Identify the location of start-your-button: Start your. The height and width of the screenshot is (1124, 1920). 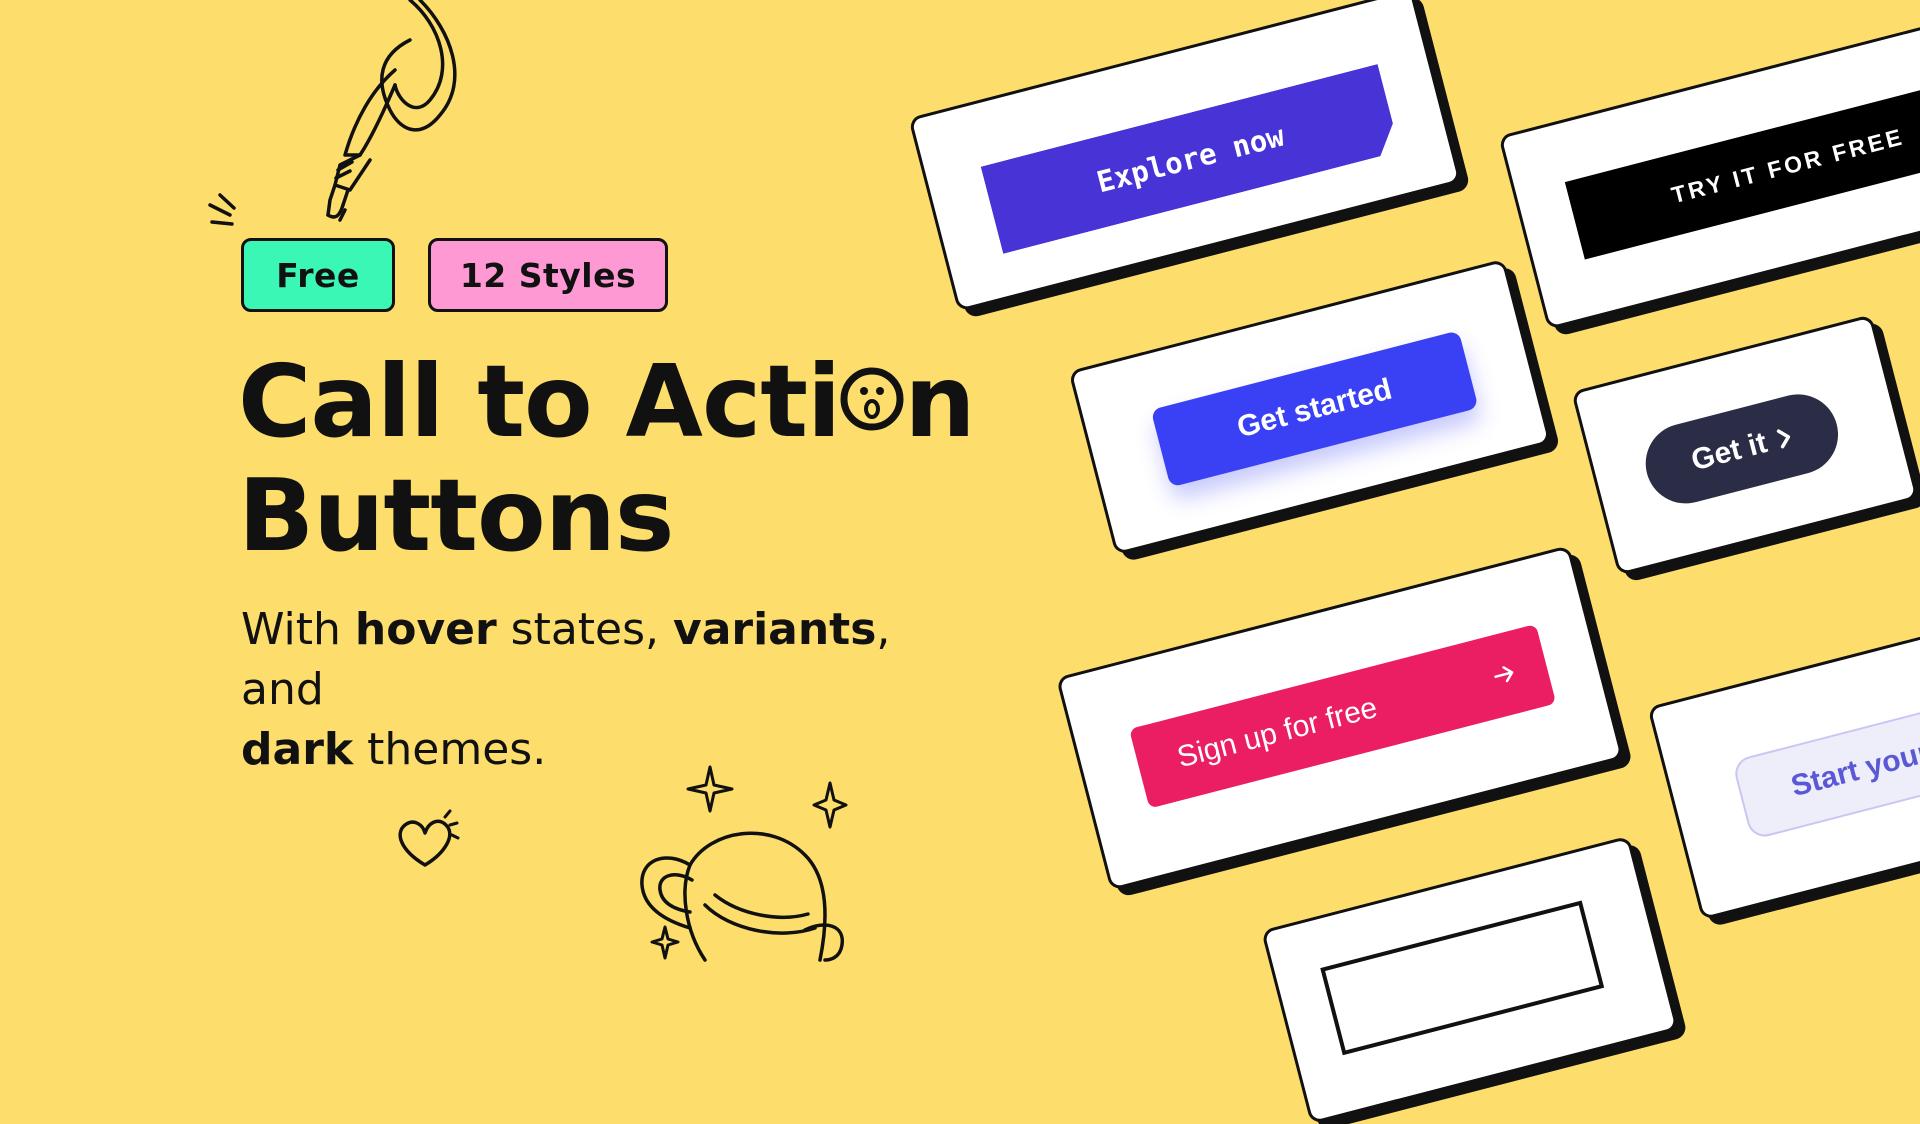
(1825, 758).